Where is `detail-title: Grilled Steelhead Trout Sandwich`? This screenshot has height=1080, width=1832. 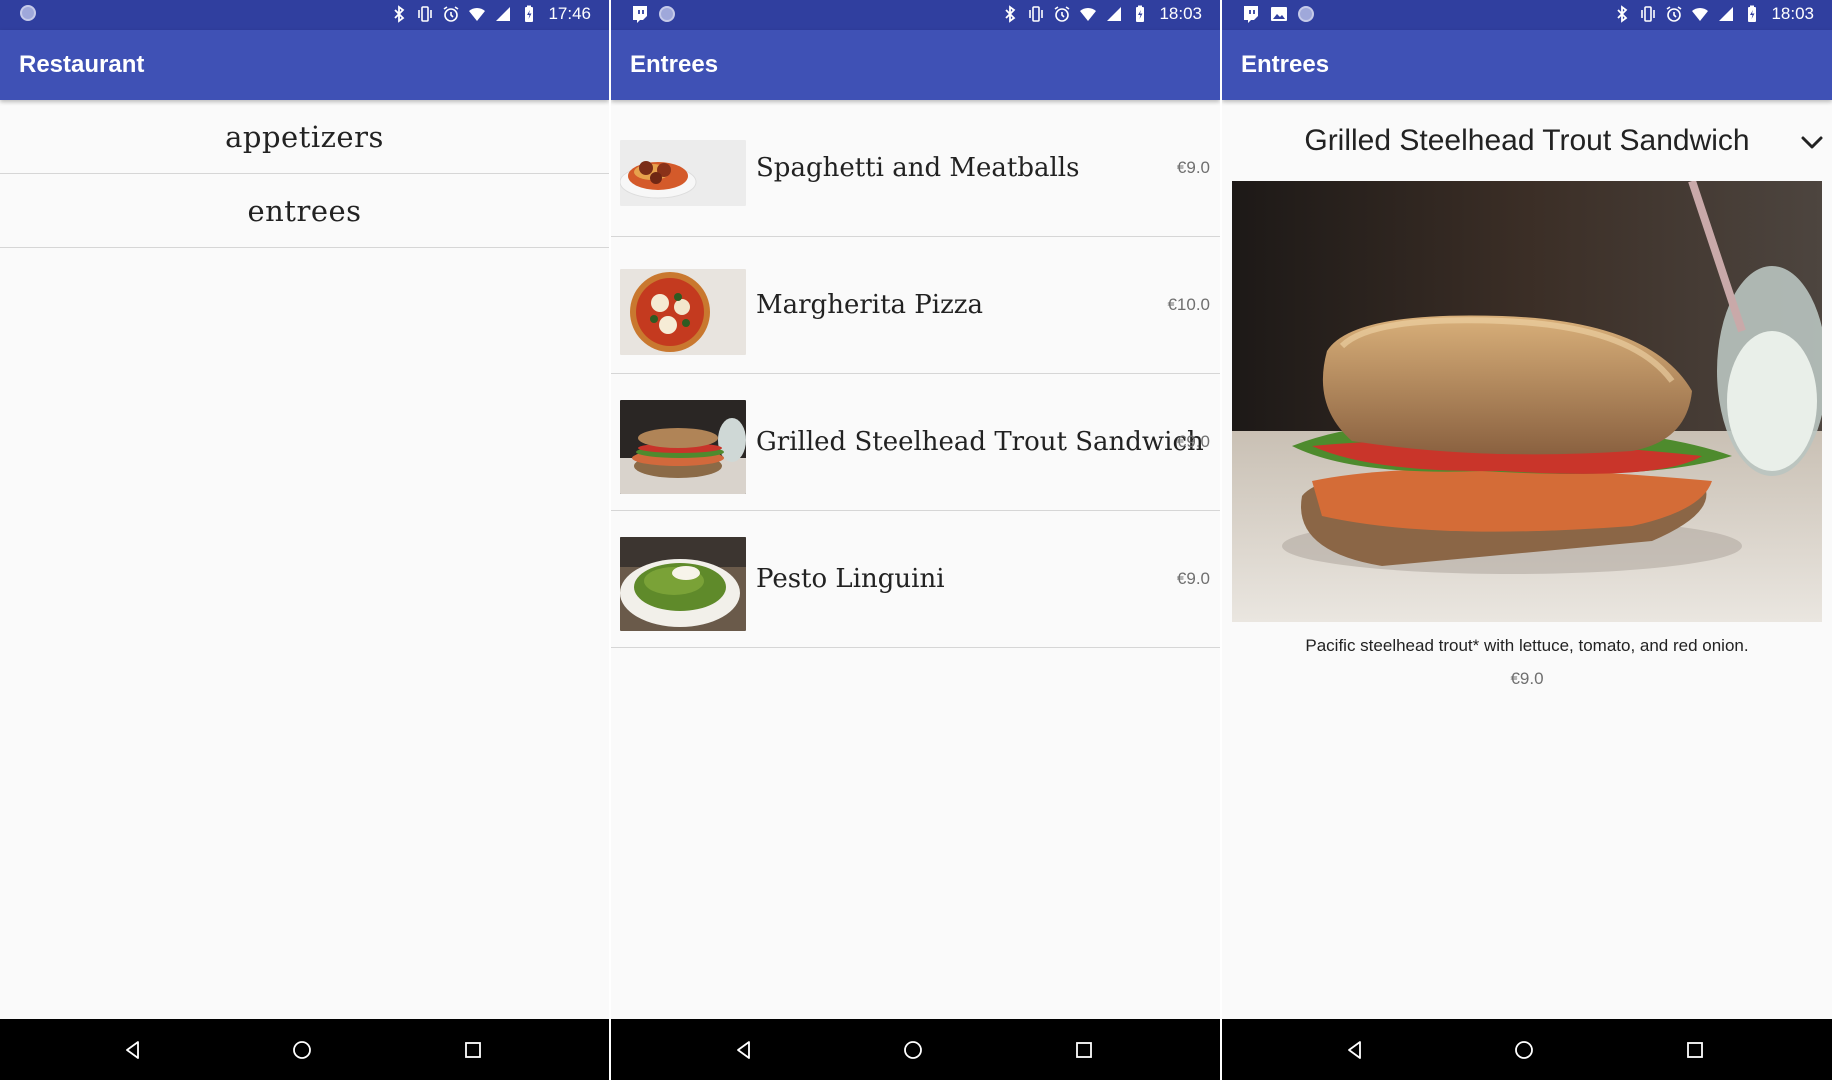 detail-title: Grilled Steelhead Trout Sandwich is located at coordinates (1527, 140).